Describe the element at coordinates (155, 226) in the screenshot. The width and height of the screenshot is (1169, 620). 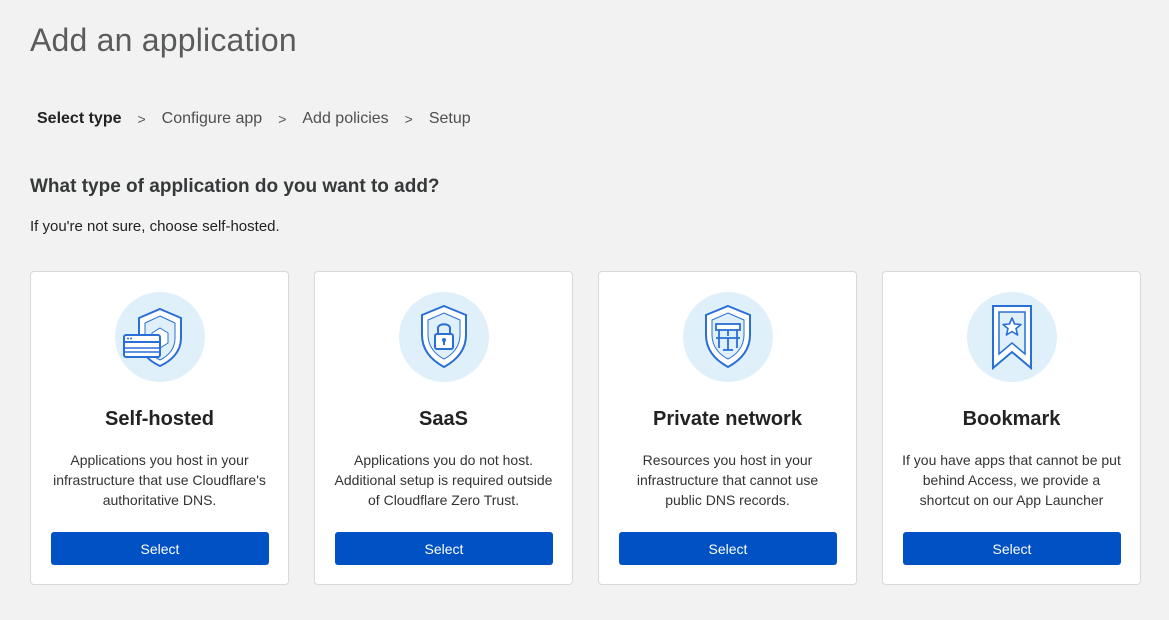
I see `section-hint: If you're not sure, choose self-hosted.` at that location.